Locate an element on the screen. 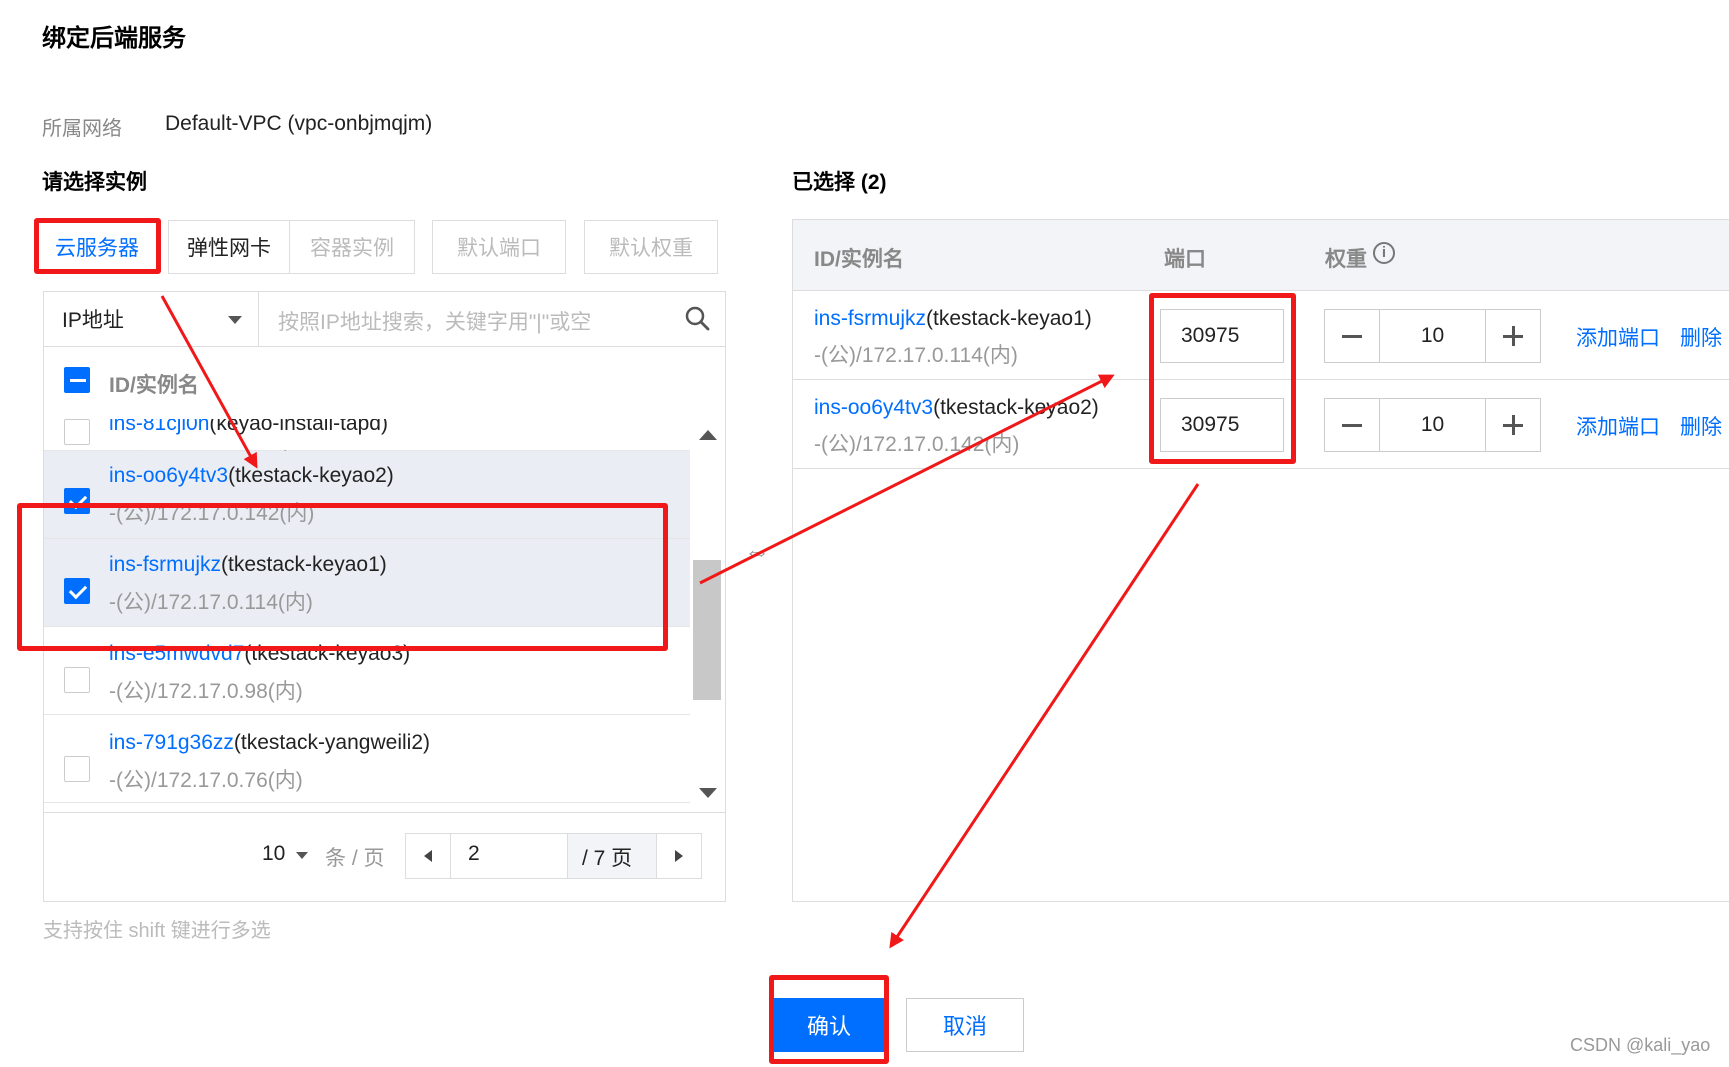 The image size is (1729, 1067). instance-ip: -(公)/172.17.0.76(内) is located at coordinates (206, 780).